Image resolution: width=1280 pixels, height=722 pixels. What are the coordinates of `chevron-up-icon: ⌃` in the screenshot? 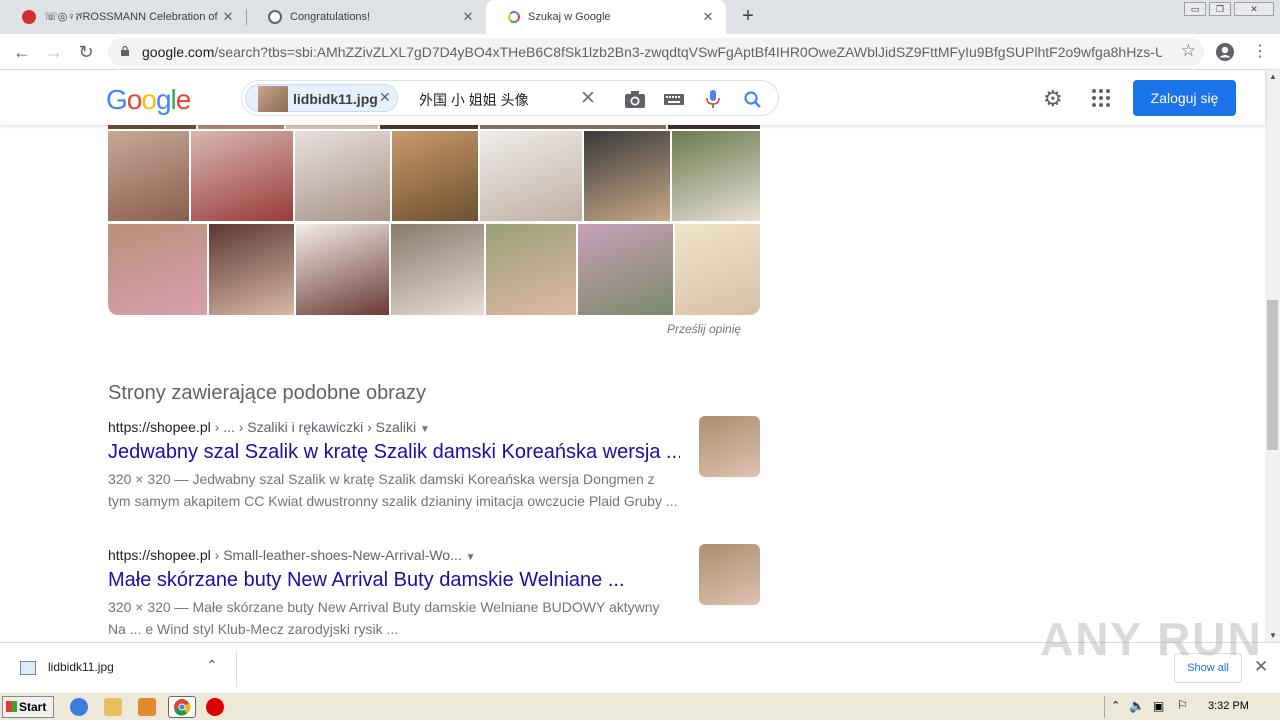 It's located at (212, 665).